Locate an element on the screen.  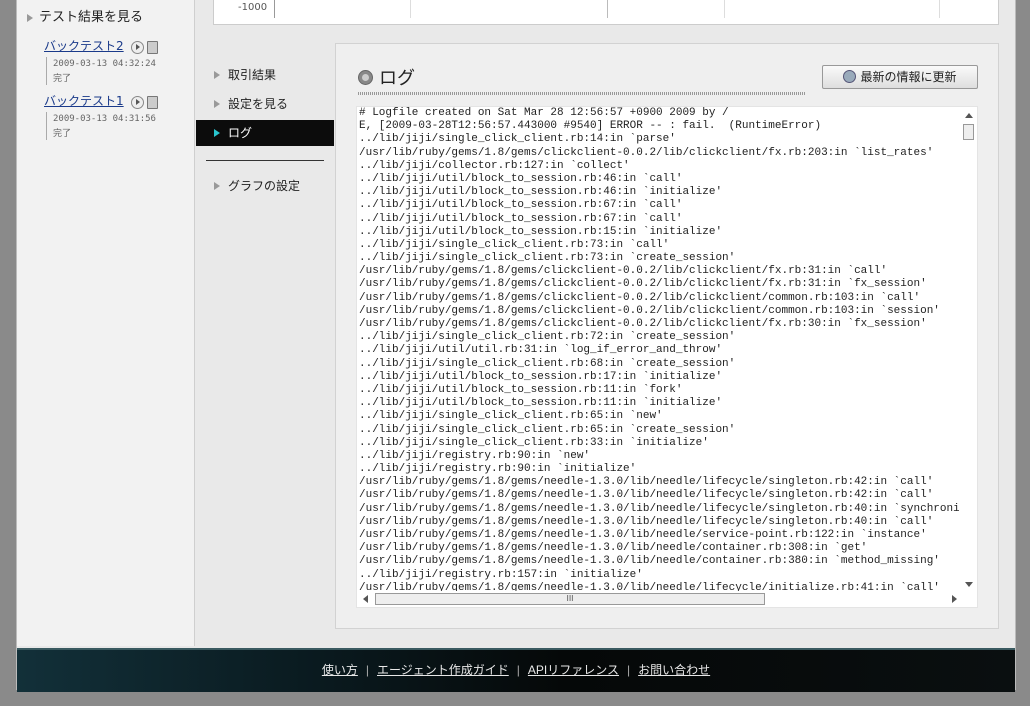
result-nav: 取引結果 設定を見る ログ グラフの設定 is located at coordinates (265, 132).